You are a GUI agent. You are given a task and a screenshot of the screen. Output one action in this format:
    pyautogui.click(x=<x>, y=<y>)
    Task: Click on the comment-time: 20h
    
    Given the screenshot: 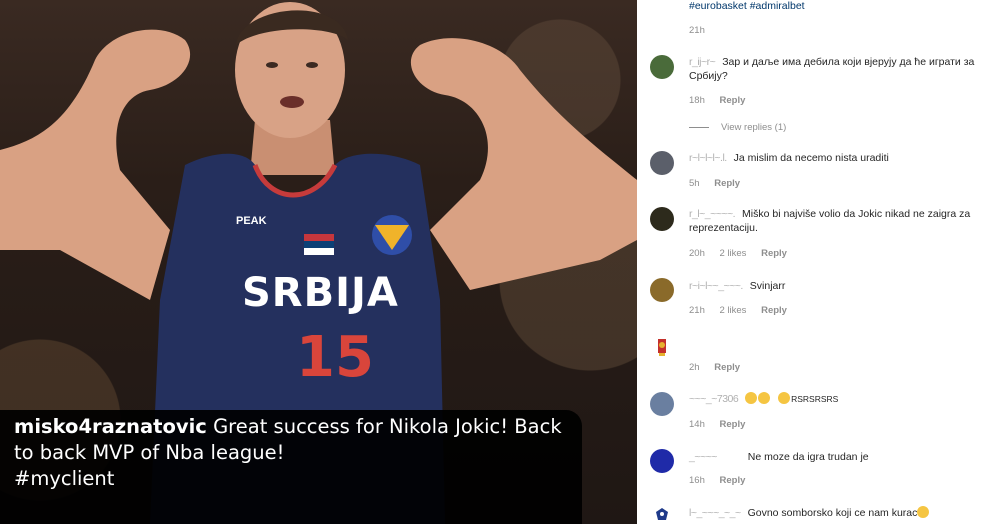 What is the action you would take?
    pyautogui.click(x=697, y=253)
    